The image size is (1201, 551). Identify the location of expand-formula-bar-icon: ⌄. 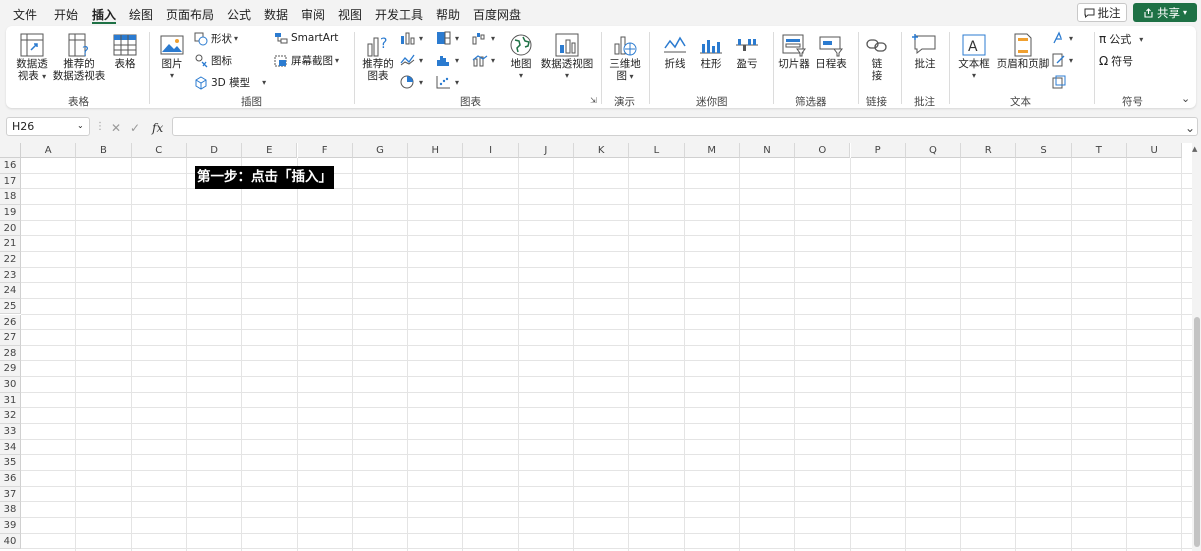
(1190, 128).